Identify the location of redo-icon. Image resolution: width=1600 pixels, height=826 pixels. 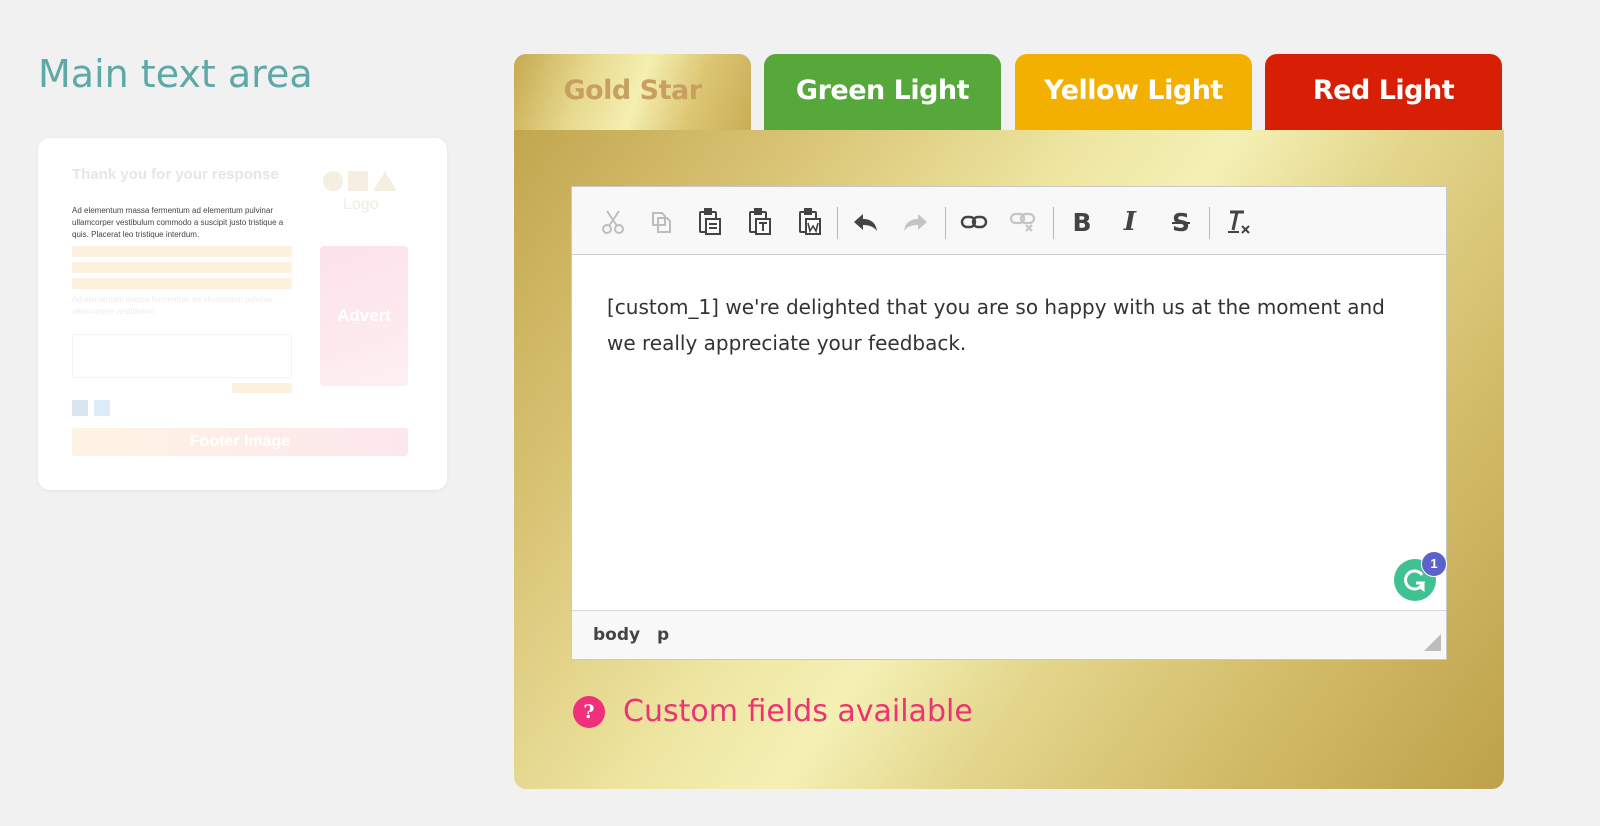
(915, 222).